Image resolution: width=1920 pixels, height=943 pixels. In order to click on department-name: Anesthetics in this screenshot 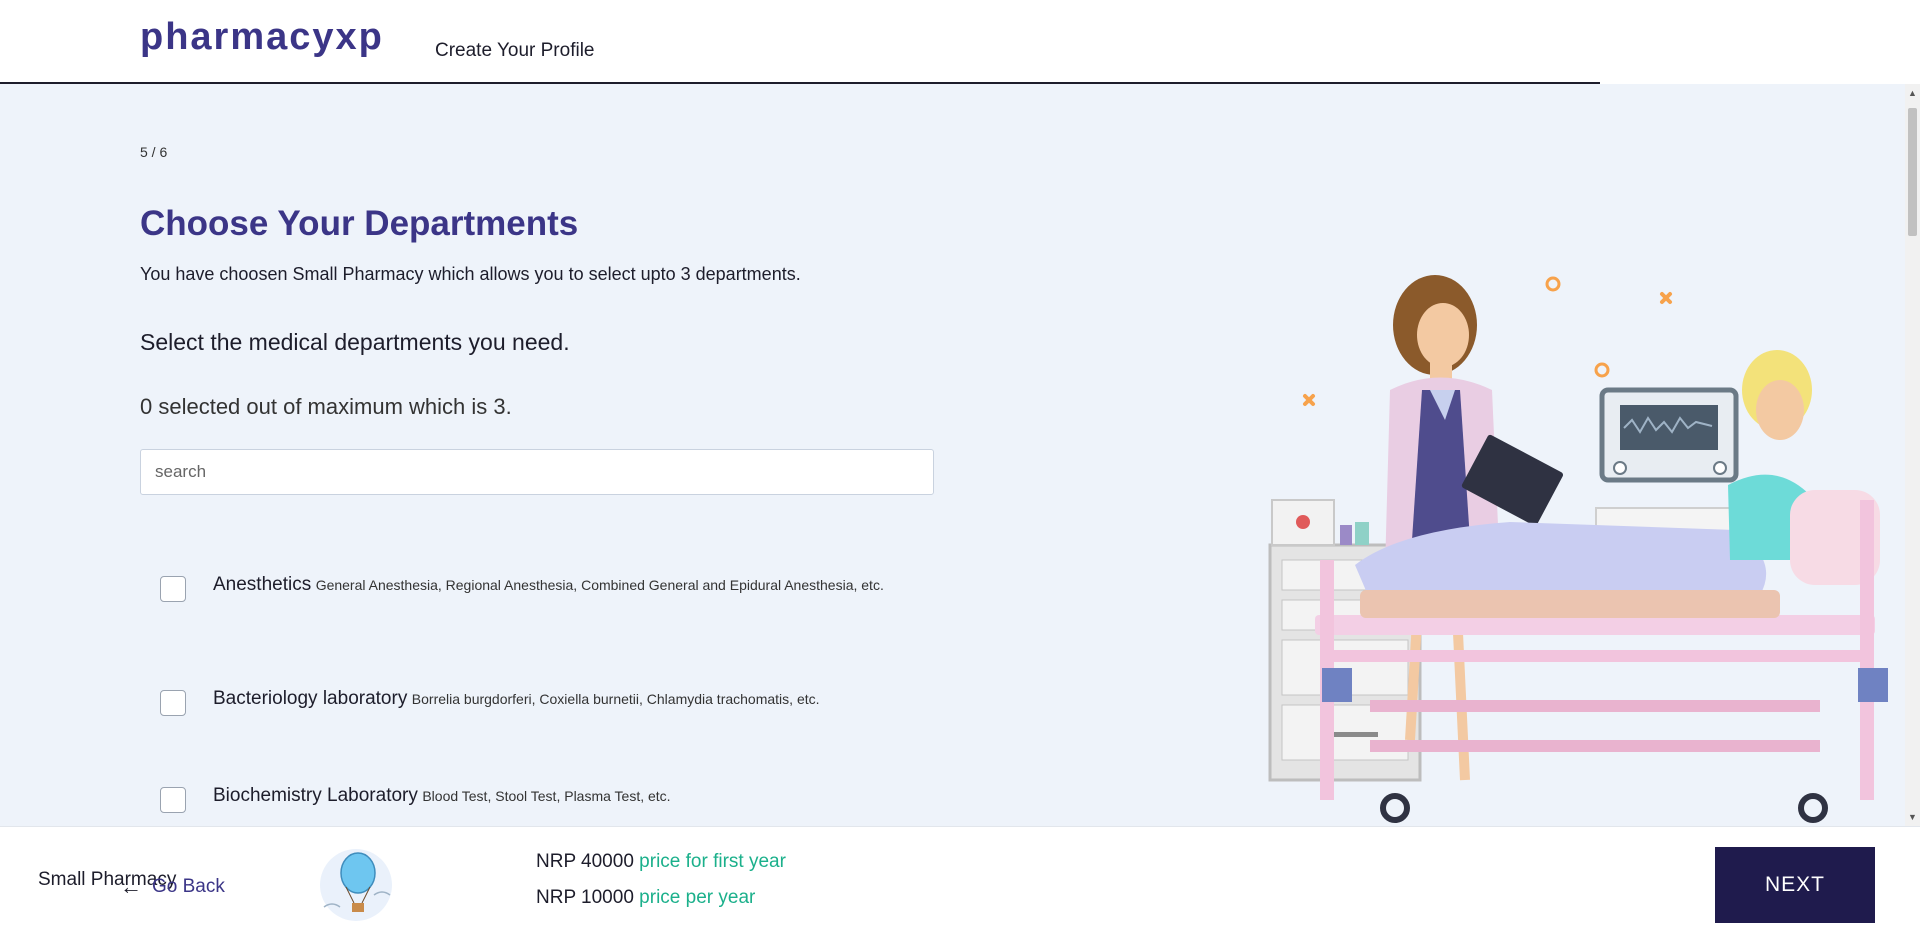, I will do `click(262, 584)`.